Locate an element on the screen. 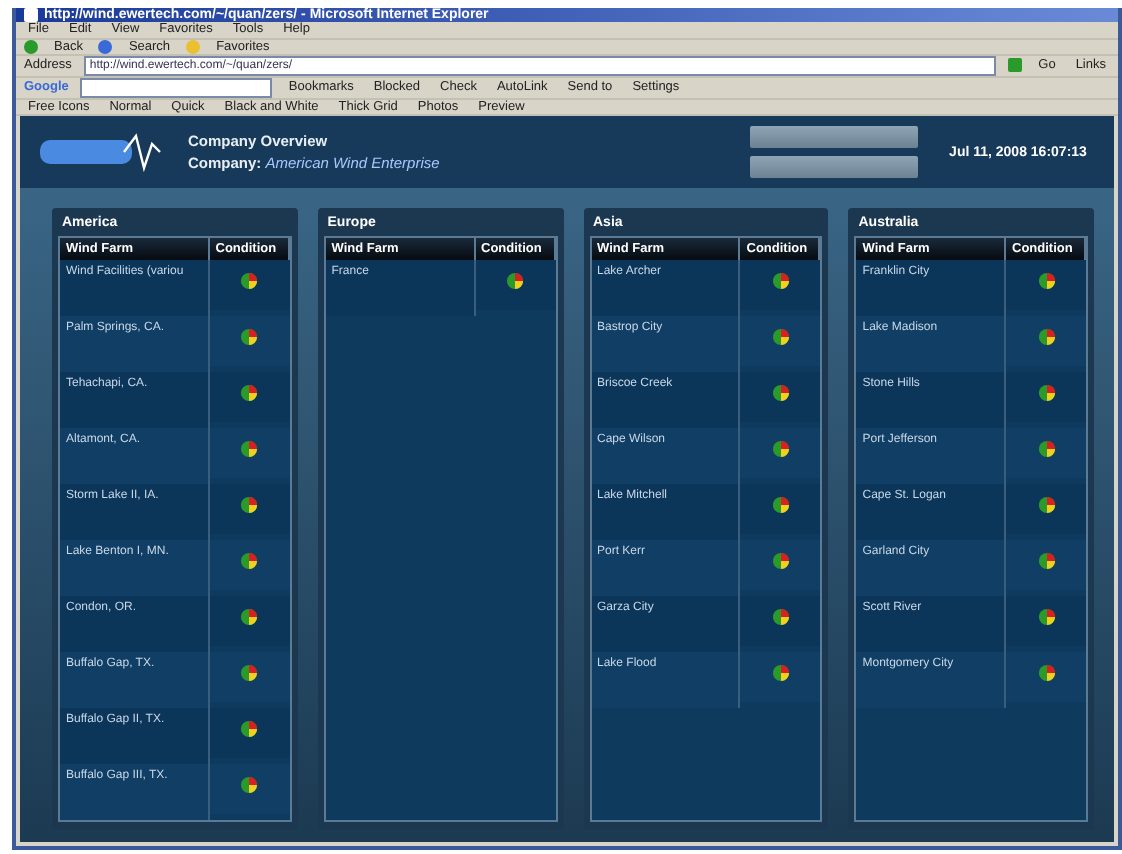 The width and height of the screenshot is (1122, 854). browser-icon is located at coordinates (31, 15).